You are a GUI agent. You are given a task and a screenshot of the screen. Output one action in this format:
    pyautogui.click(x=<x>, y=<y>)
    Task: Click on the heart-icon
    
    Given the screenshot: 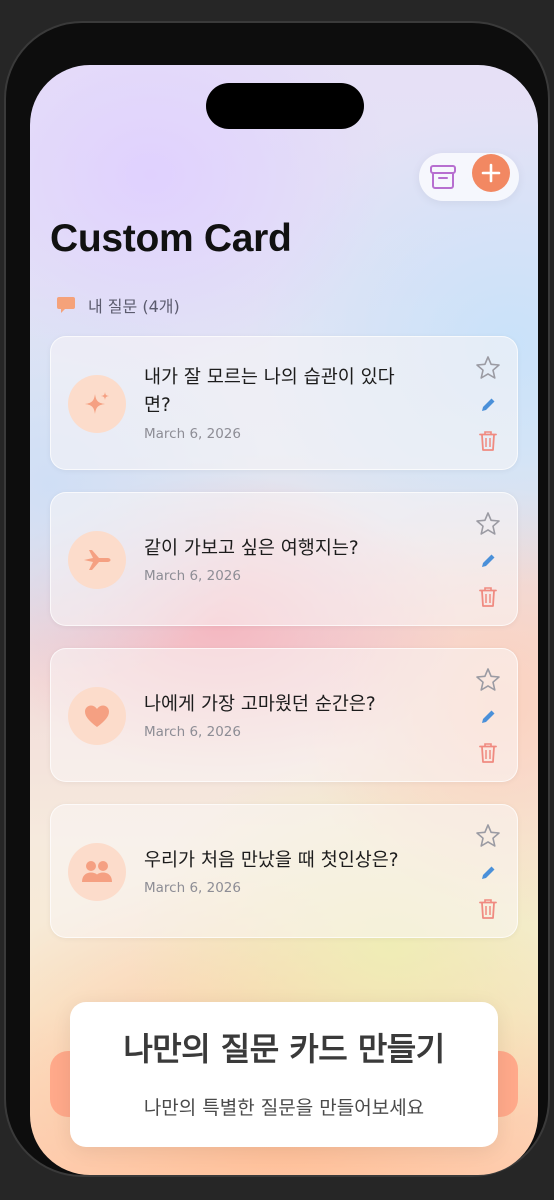 What is the action you would take?
    pyautogui.click(x=97, y=716)
    